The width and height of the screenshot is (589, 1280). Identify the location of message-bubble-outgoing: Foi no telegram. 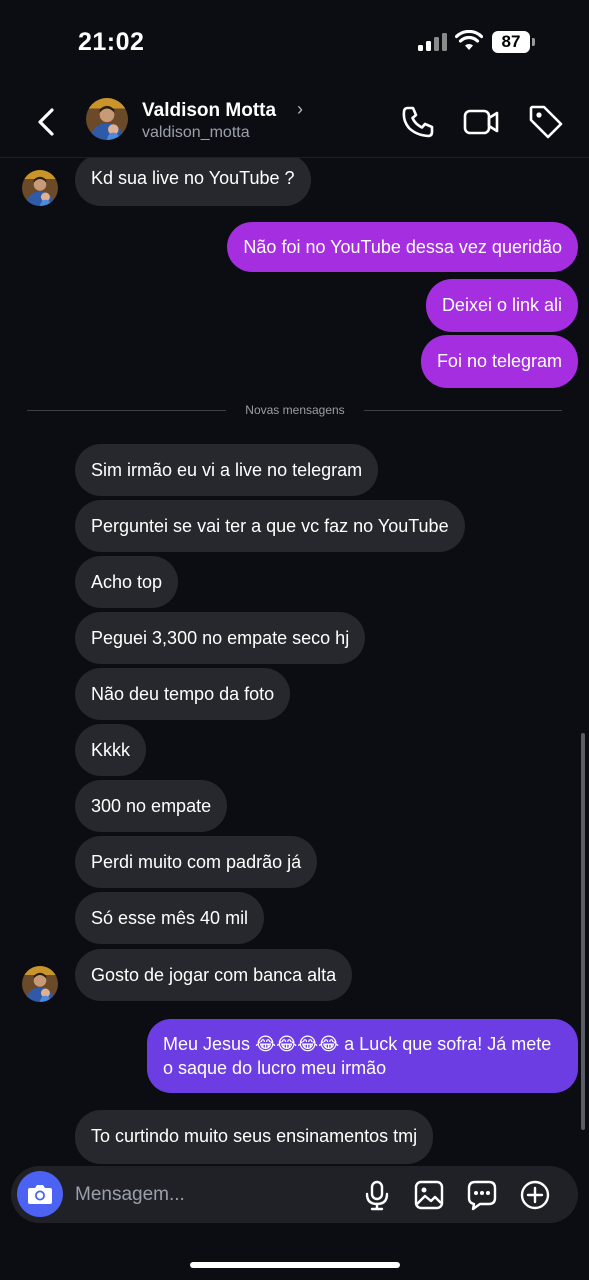
(499, 361).